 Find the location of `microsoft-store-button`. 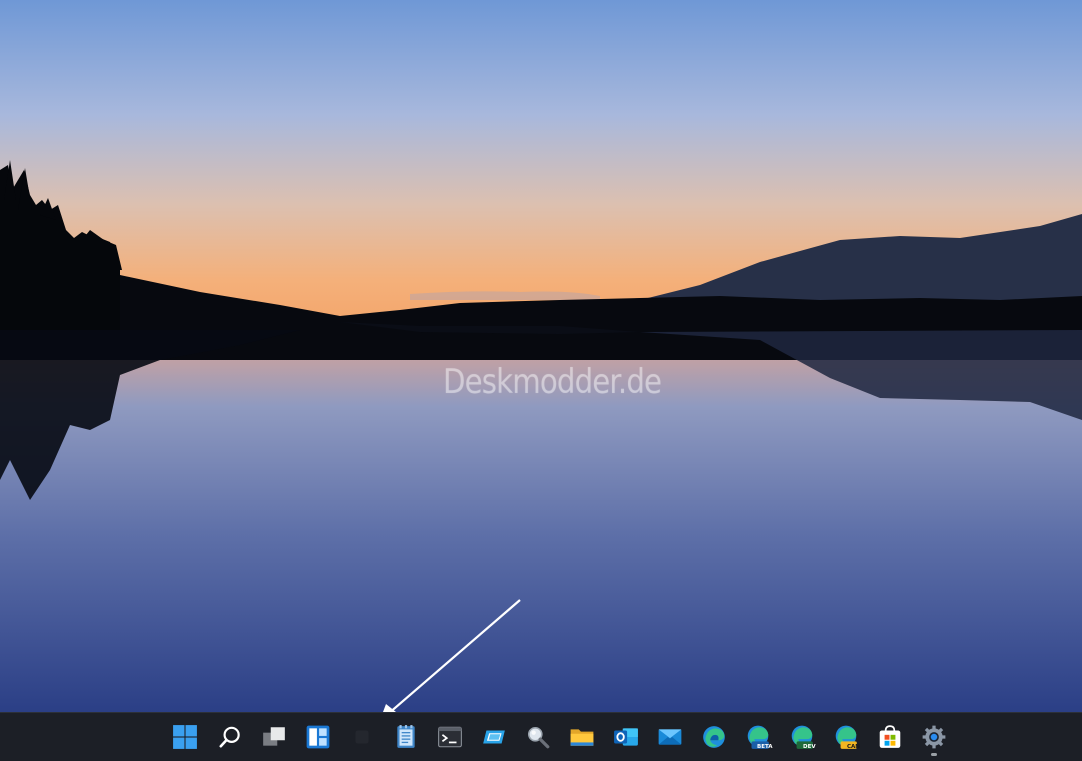

microsoft-store-button is located at coordinates (890, 737).